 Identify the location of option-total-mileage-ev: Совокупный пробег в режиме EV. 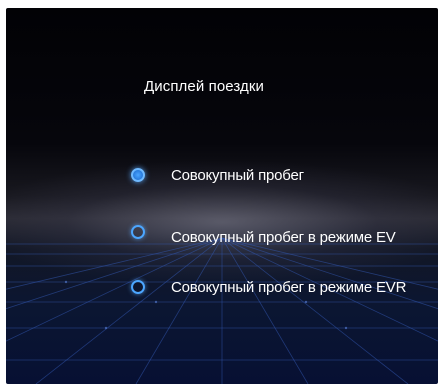
(263, 237).